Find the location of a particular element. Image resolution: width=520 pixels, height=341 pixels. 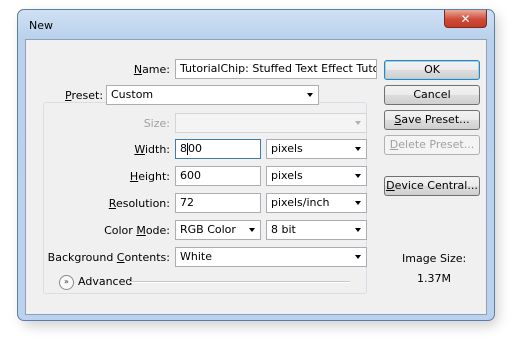

resolution-label: Resolution: is located at coordinates (139, 203).